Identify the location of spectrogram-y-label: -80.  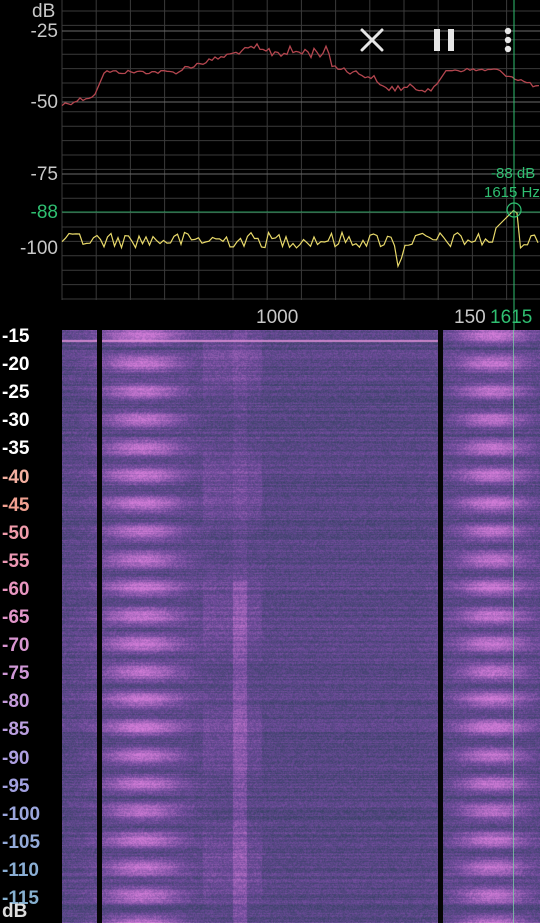
(16, 702).